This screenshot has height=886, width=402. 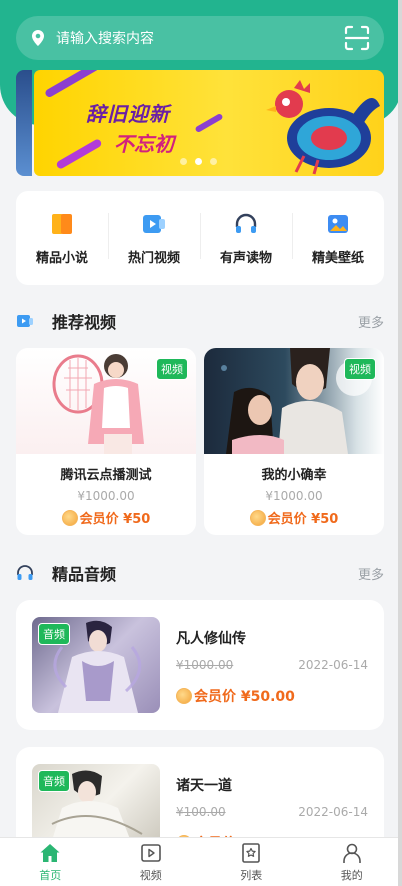 I want to click on category-wallpapers: 精美壁纸, so click(x=338, y=238).